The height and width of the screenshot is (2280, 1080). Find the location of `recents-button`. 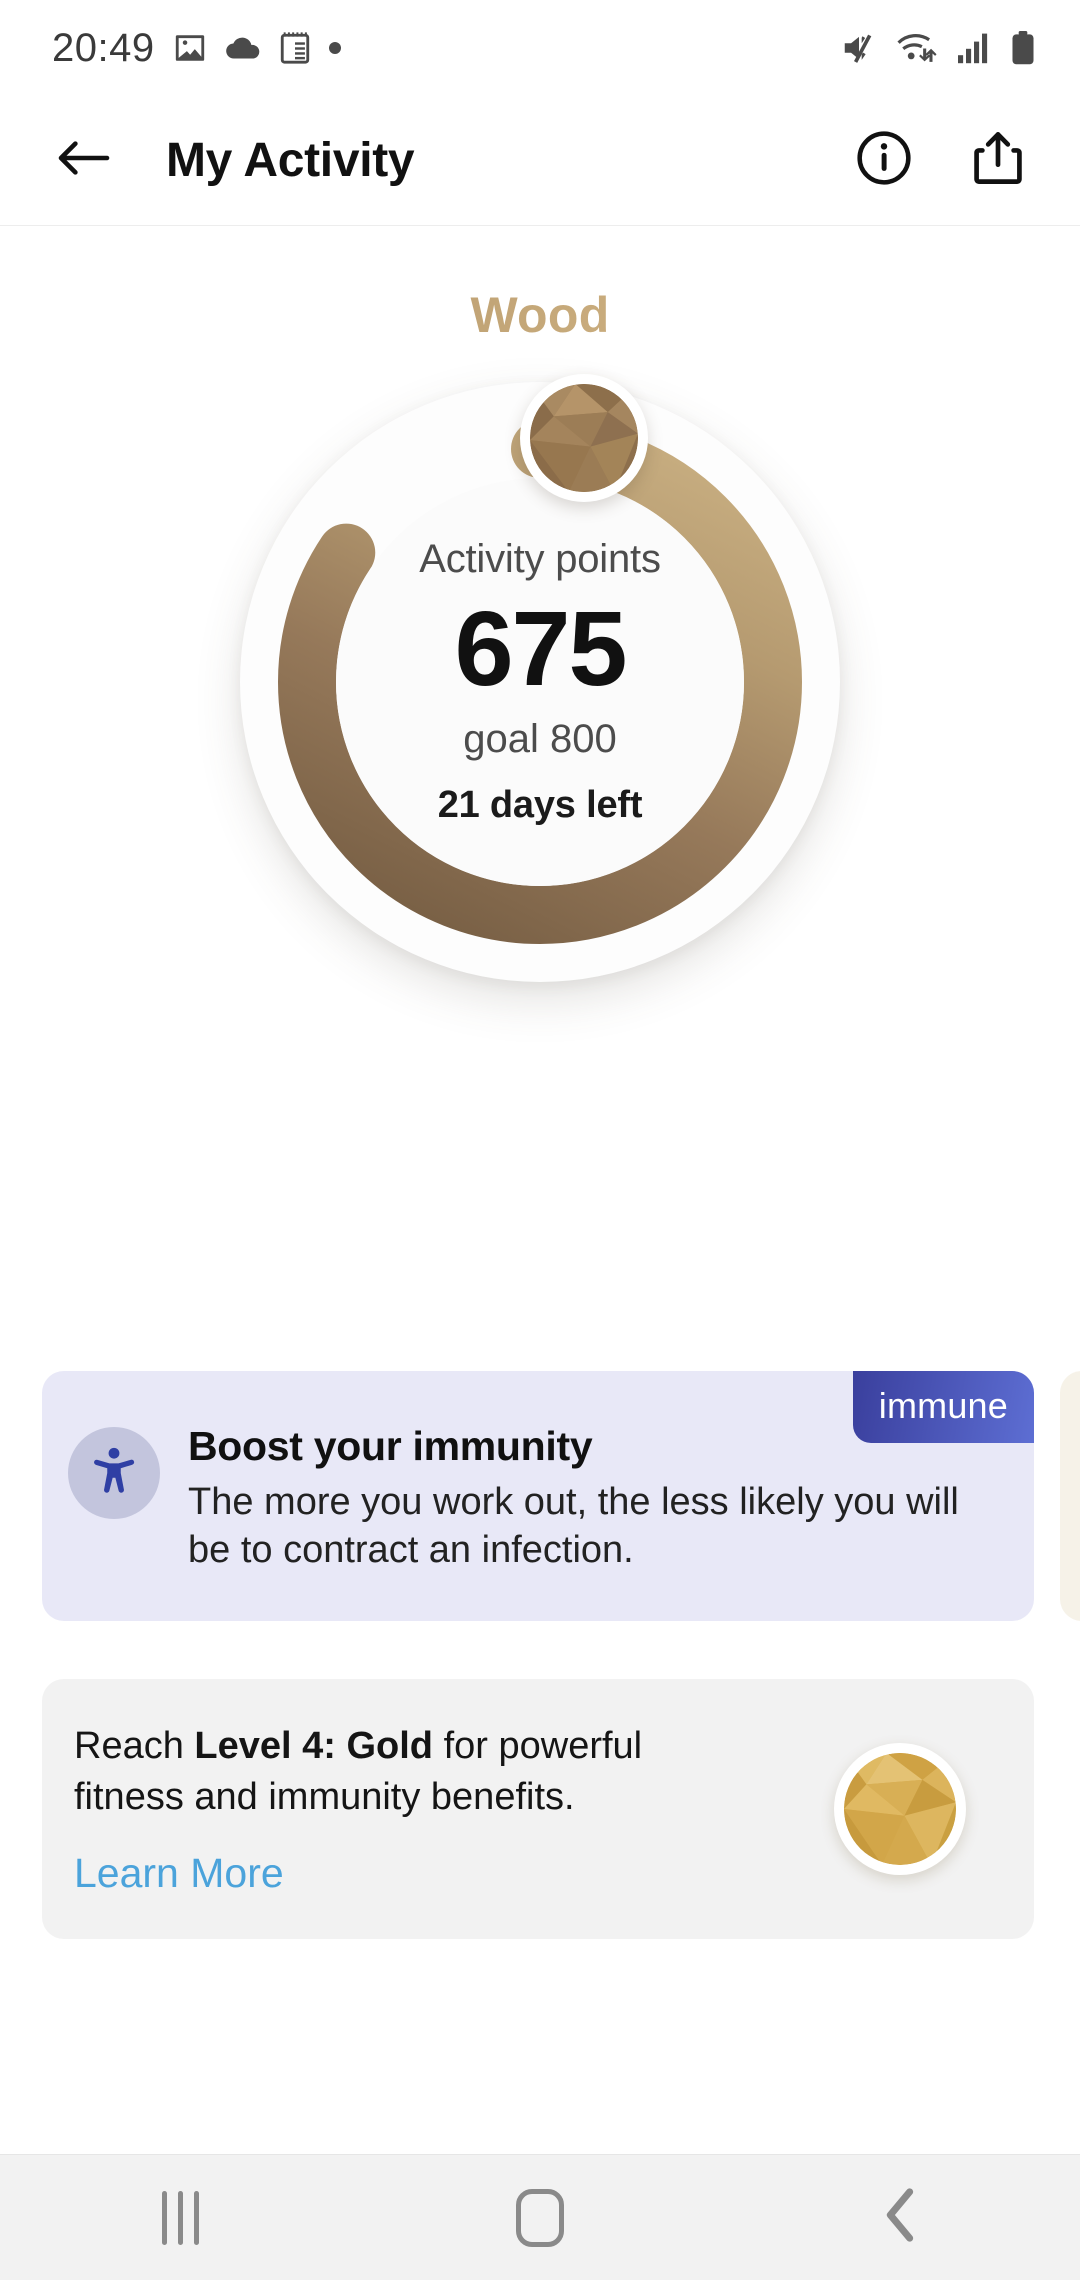

recents-button is located at coordinates (180, 2218).